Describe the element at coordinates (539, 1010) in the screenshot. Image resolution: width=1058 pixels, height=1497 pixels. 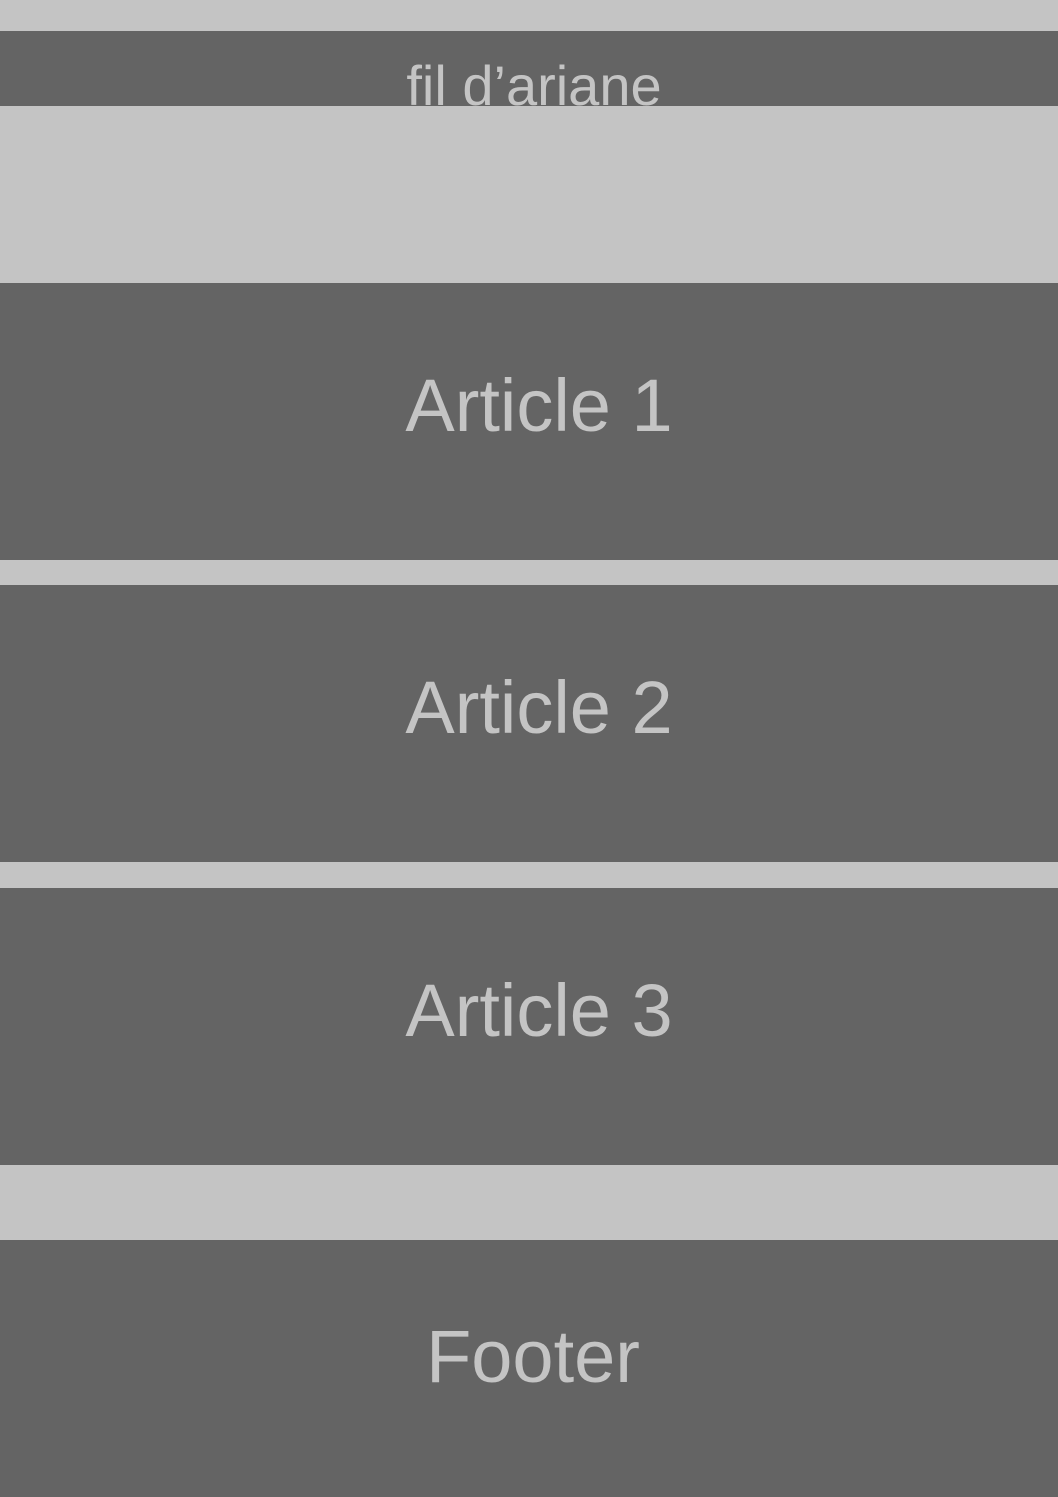
I see `article-3-label: Article 3` at that location.